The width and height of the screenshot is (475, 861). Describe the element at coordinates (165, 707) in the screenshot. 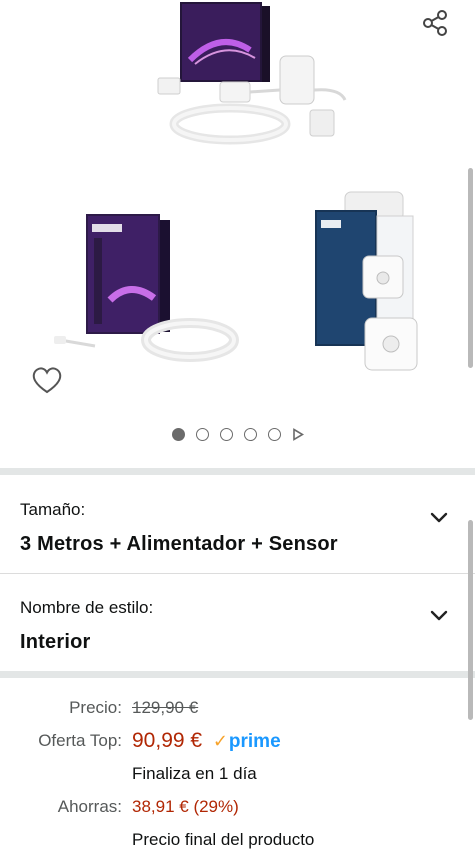

I see `list-price-value: 129,90 €` at that location.